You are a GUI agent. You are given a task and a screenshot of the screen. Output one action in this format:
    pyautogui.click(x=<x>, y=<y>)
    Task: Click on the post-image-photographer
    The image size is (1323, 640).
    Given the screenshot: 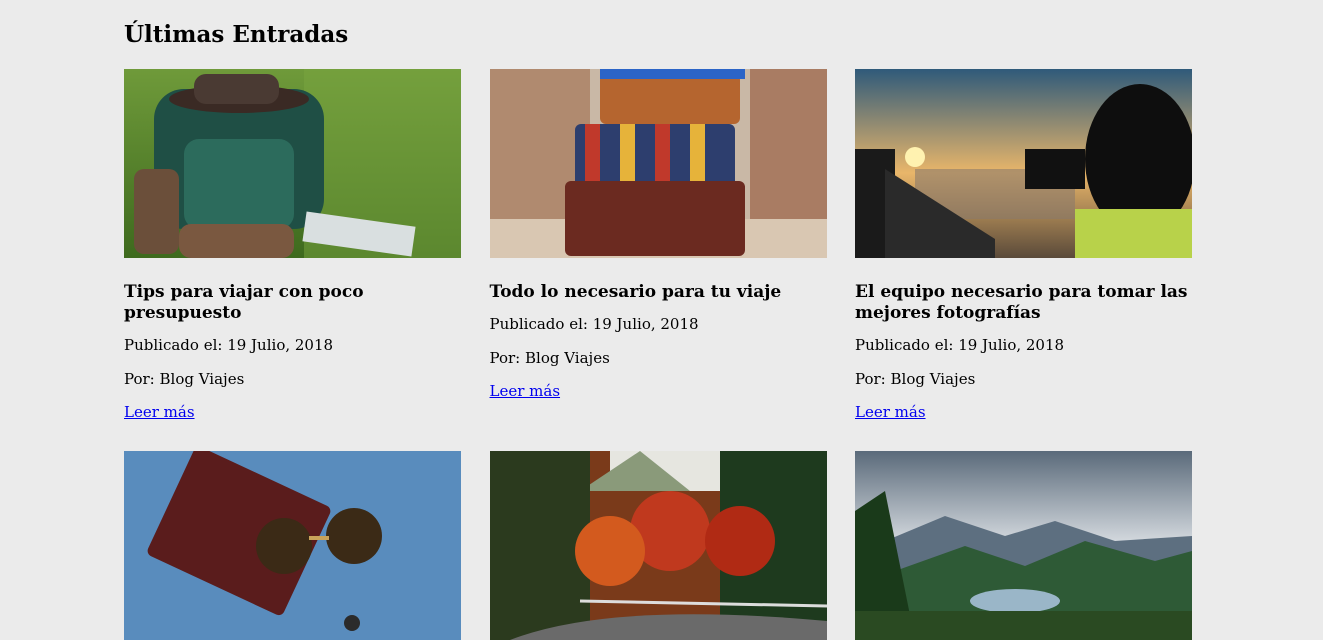 What is the action you would take?
    pyautogui.click(x=1023, y=163)
    